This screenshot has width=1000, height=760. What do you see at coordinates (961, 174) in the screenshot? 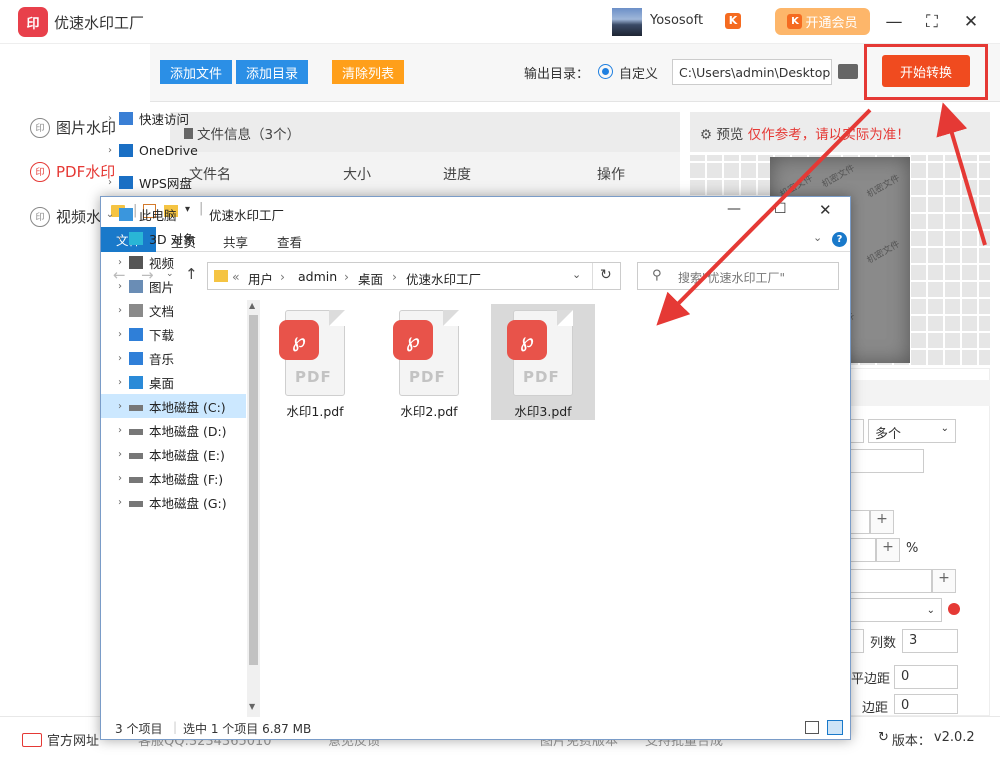
I see `arrow-to-start-button` at bounding box center [961, 174].